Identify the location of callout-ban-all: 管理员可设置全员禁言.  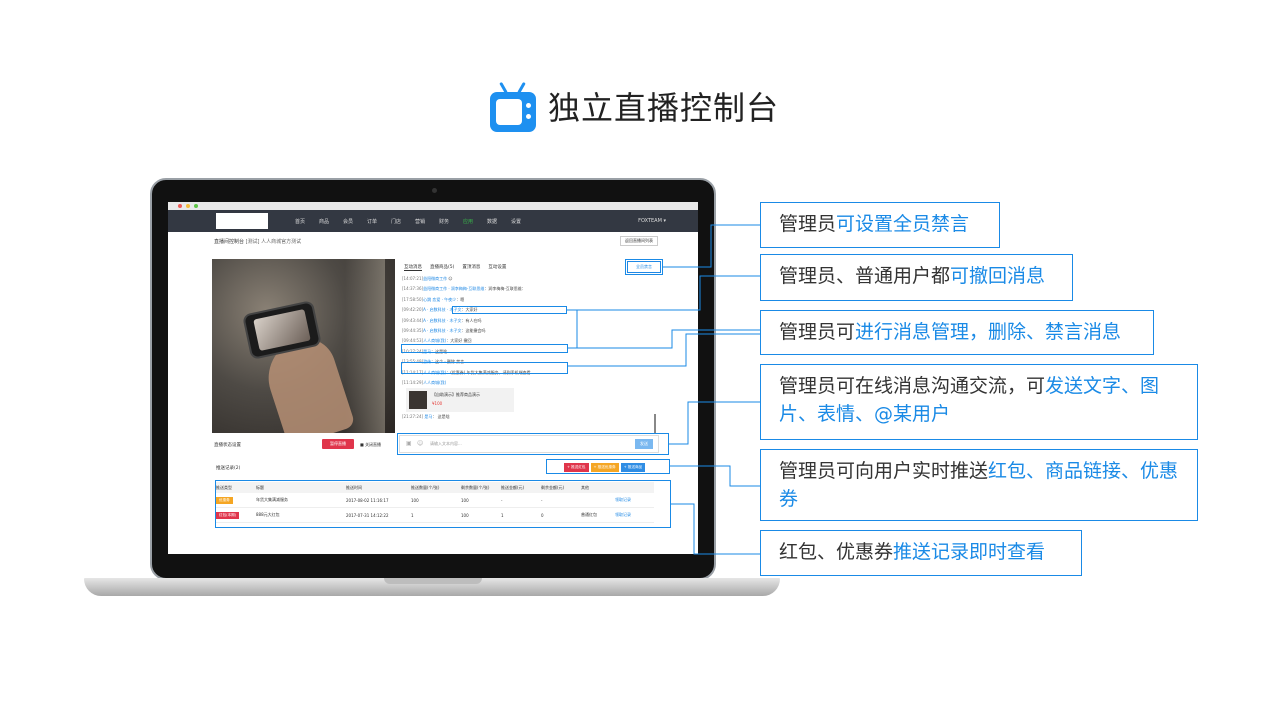
(880, 225).